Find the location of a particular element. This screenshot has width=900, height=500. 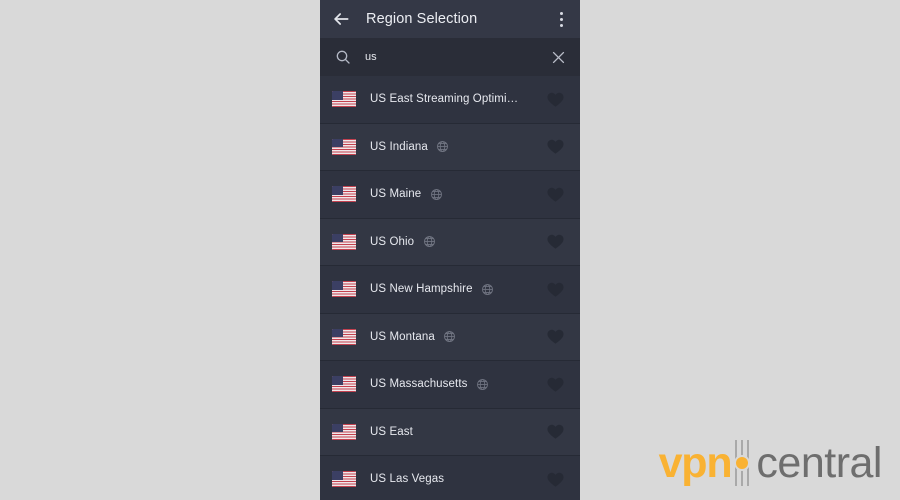

region-row-7: US East is located at coordinates (450, 432).